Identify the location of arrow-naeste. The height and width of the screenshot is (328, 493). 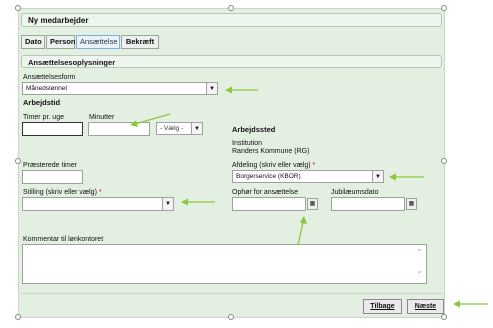
(470, 304).